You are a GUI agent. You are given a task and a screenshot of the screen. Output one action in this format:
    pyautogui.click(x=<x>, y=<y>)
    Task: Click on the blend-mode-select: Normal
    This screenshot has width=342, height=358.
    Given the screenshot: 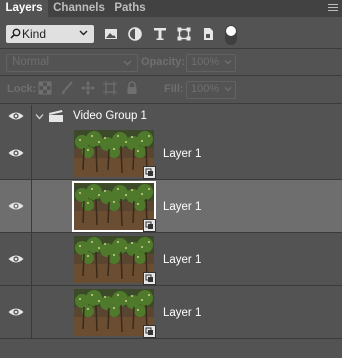 What is the action you would take?
    pyautogui.click(x=72, y=63)
    